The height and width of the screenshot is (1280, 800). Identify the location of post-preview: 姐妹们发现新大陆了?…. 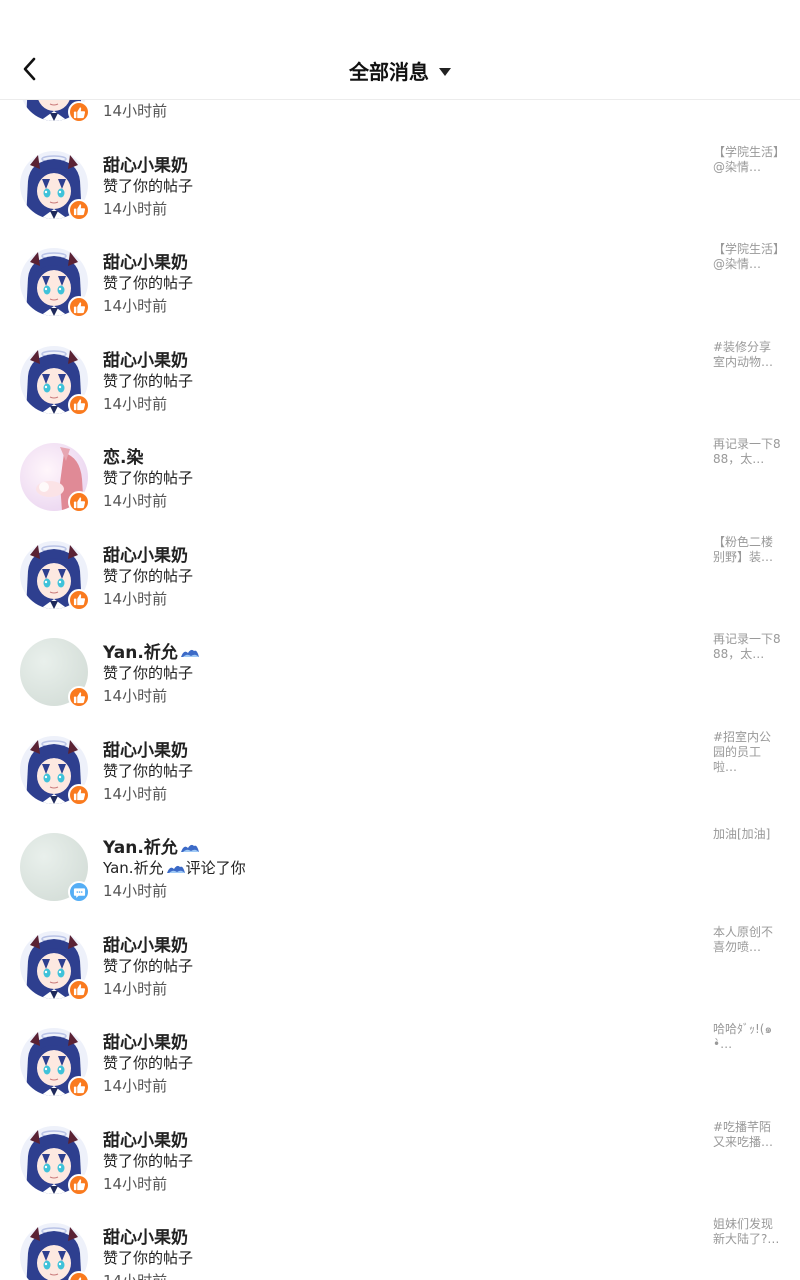
(748, 1232).